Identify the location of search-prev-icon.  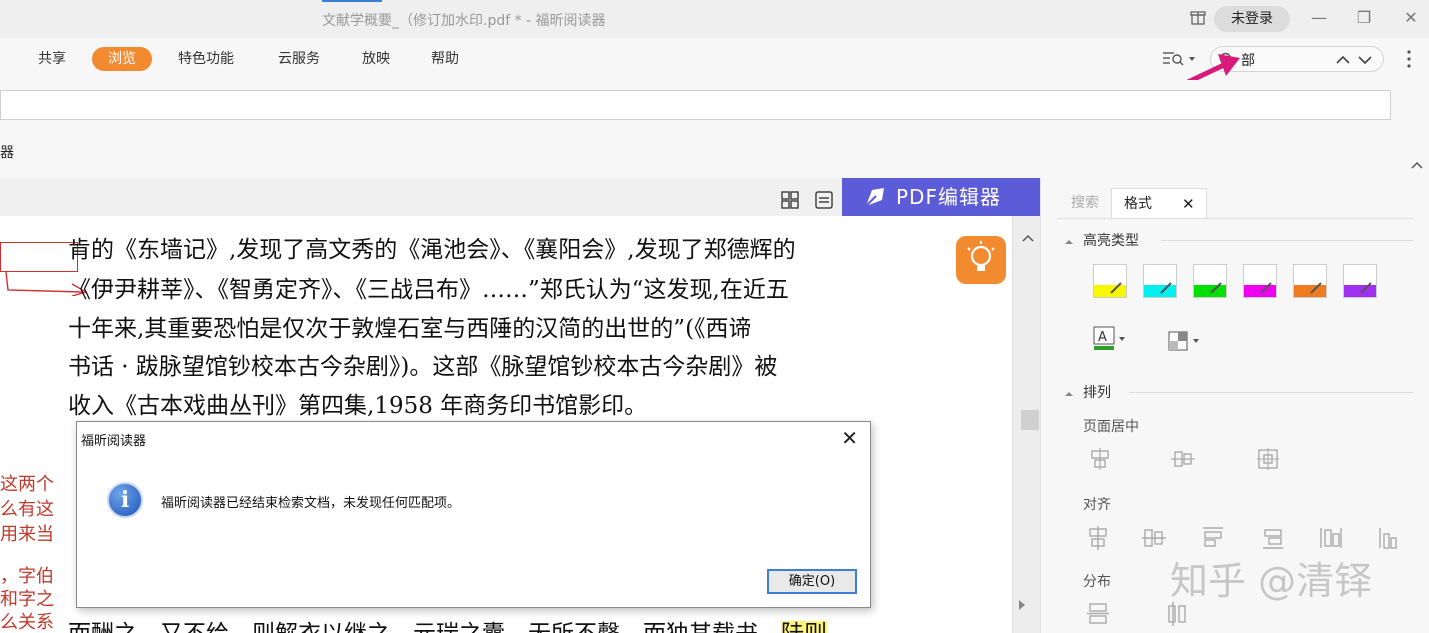
(1343, 60).